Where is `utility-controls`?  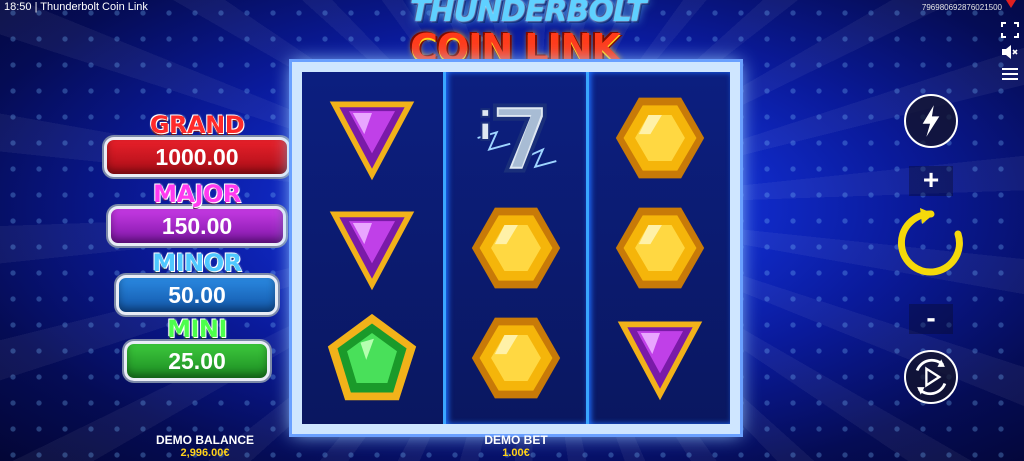 utility-controls is located at coordinates (1010, 52).